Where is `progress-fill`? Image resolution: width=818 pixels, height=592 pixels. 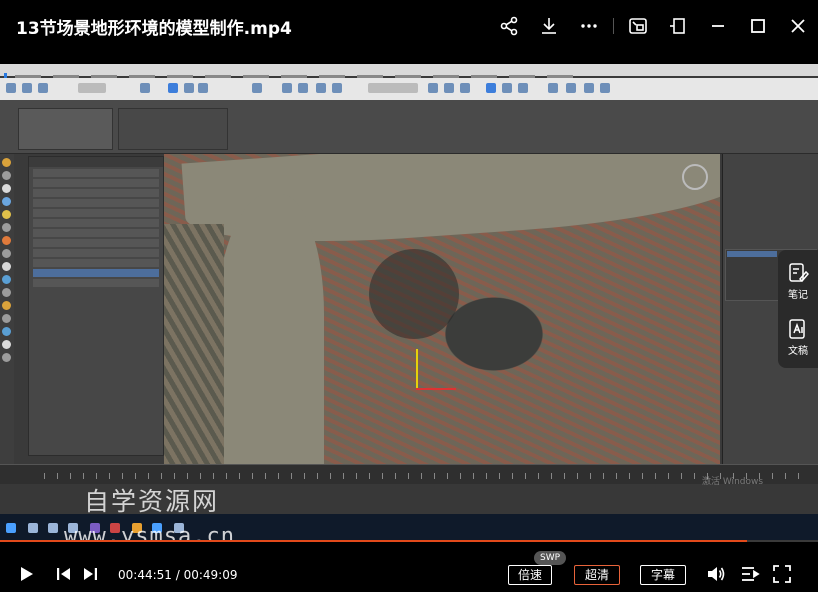 progress-fill is located at coordinates (373, 541).